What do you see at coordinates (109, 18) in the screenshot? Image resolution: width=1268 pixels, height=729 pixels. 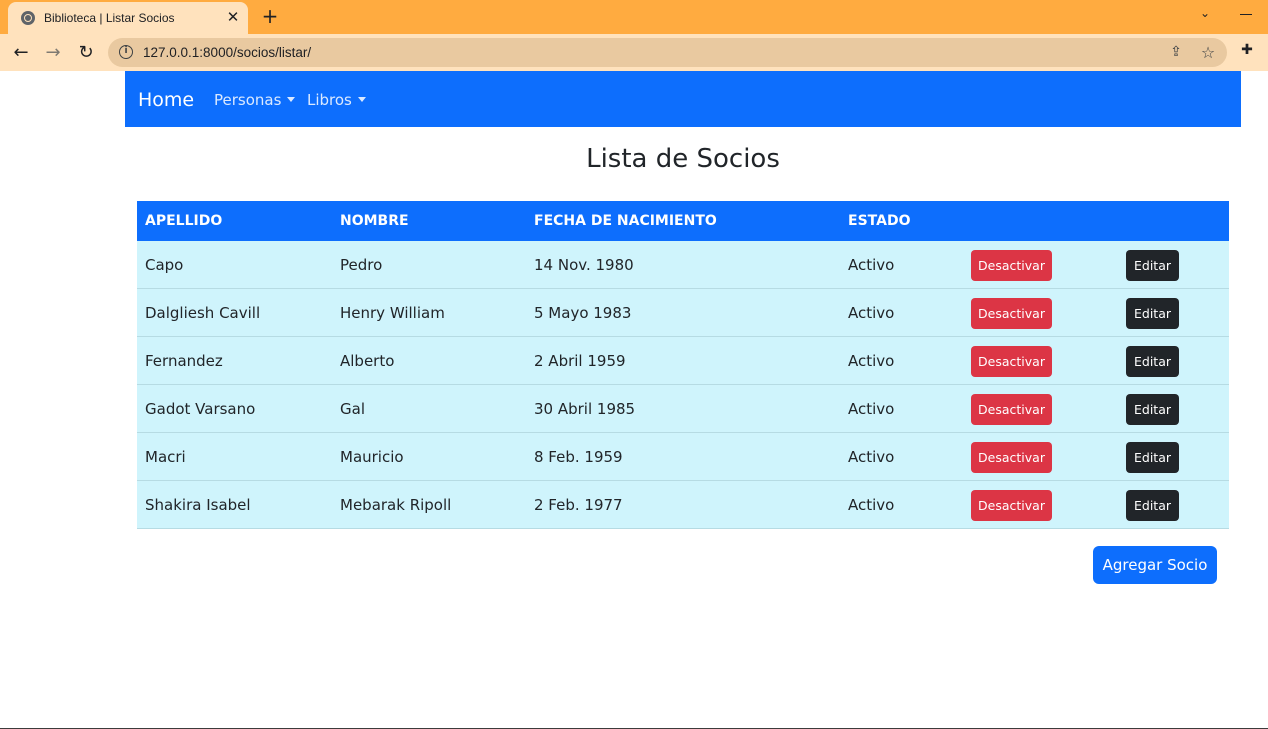 I see `tab-title: Biblioteca | Listar Socios` at bounding box center [109, 18].